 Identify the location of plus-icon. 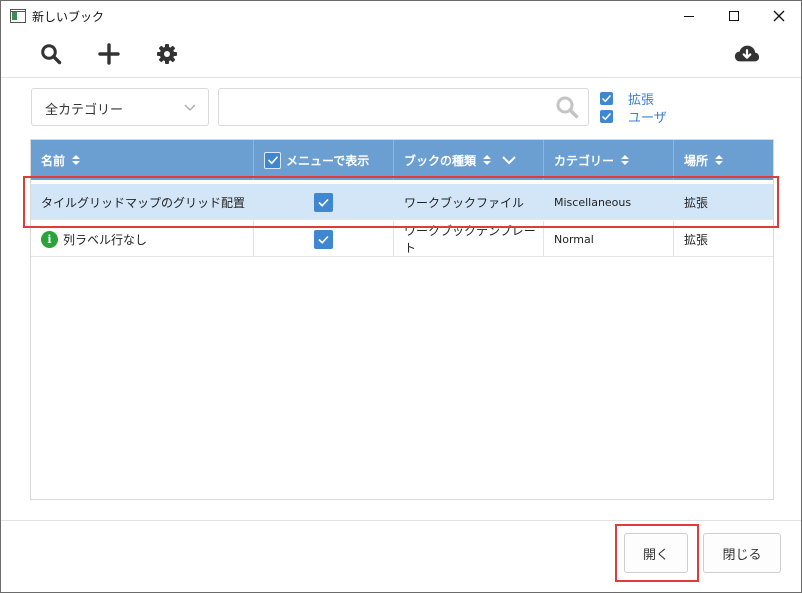
(109, 54).